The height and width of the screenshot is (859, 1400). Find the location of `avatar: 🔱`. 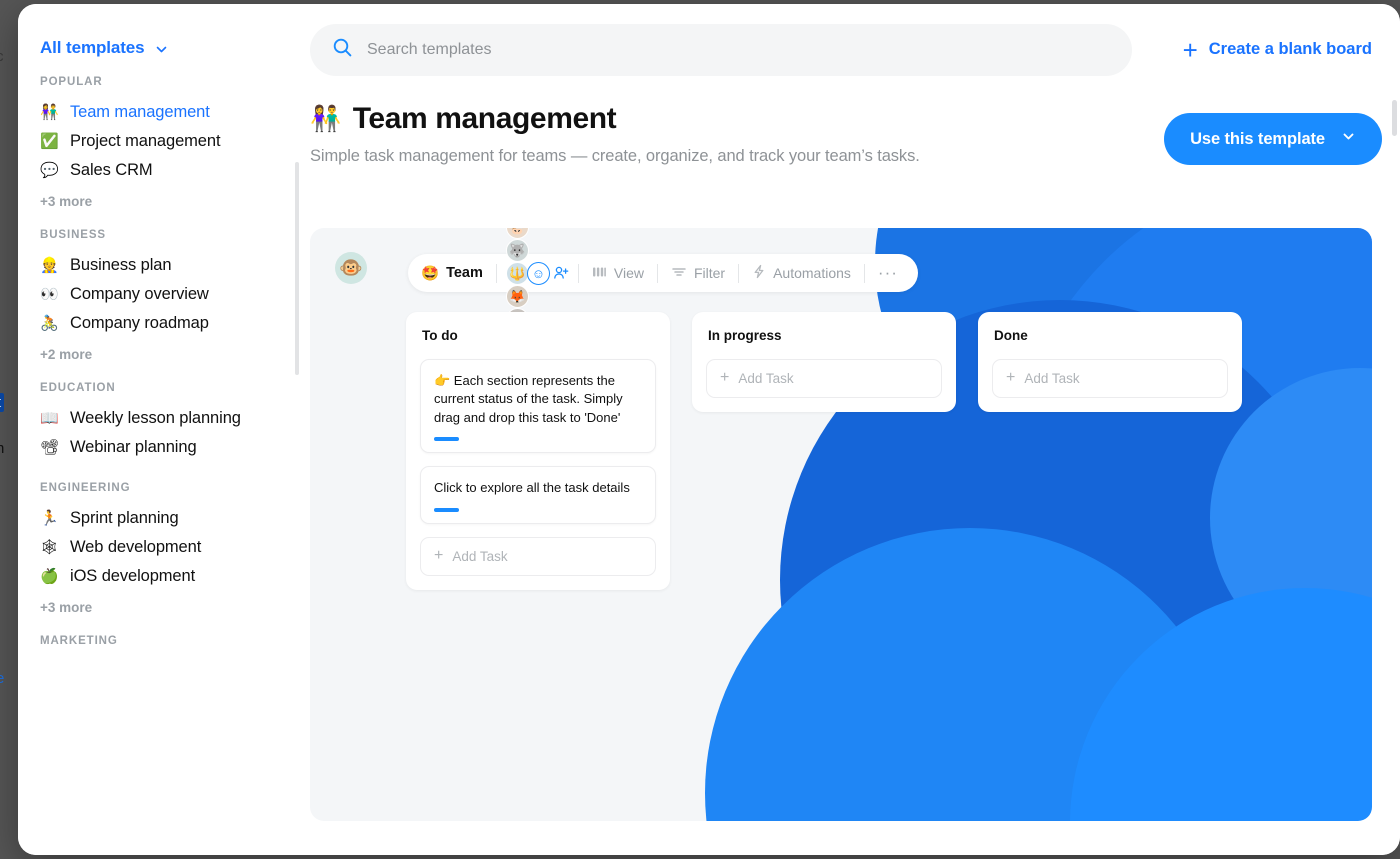

avatar: 🔱 is located at coordinates (517, 273).